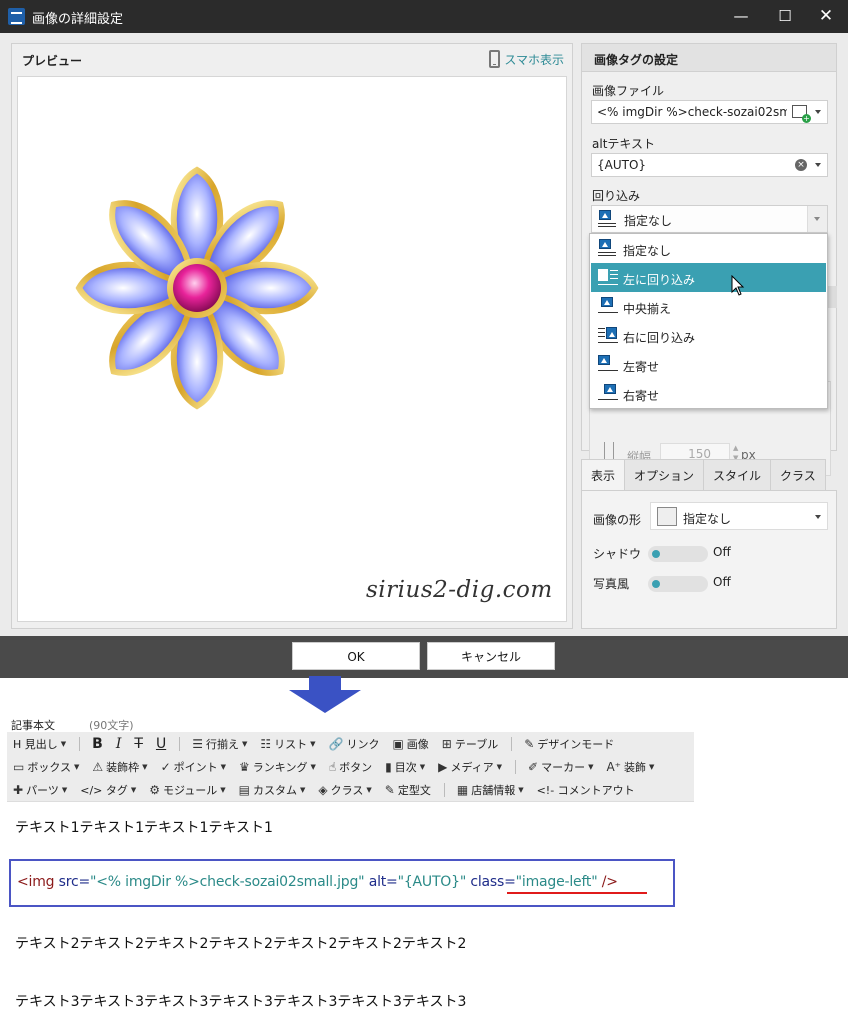 The height and width of the screenshot is (1031, 848). I want to click on tag-button: </> タグ ▼, so click(108, 790).